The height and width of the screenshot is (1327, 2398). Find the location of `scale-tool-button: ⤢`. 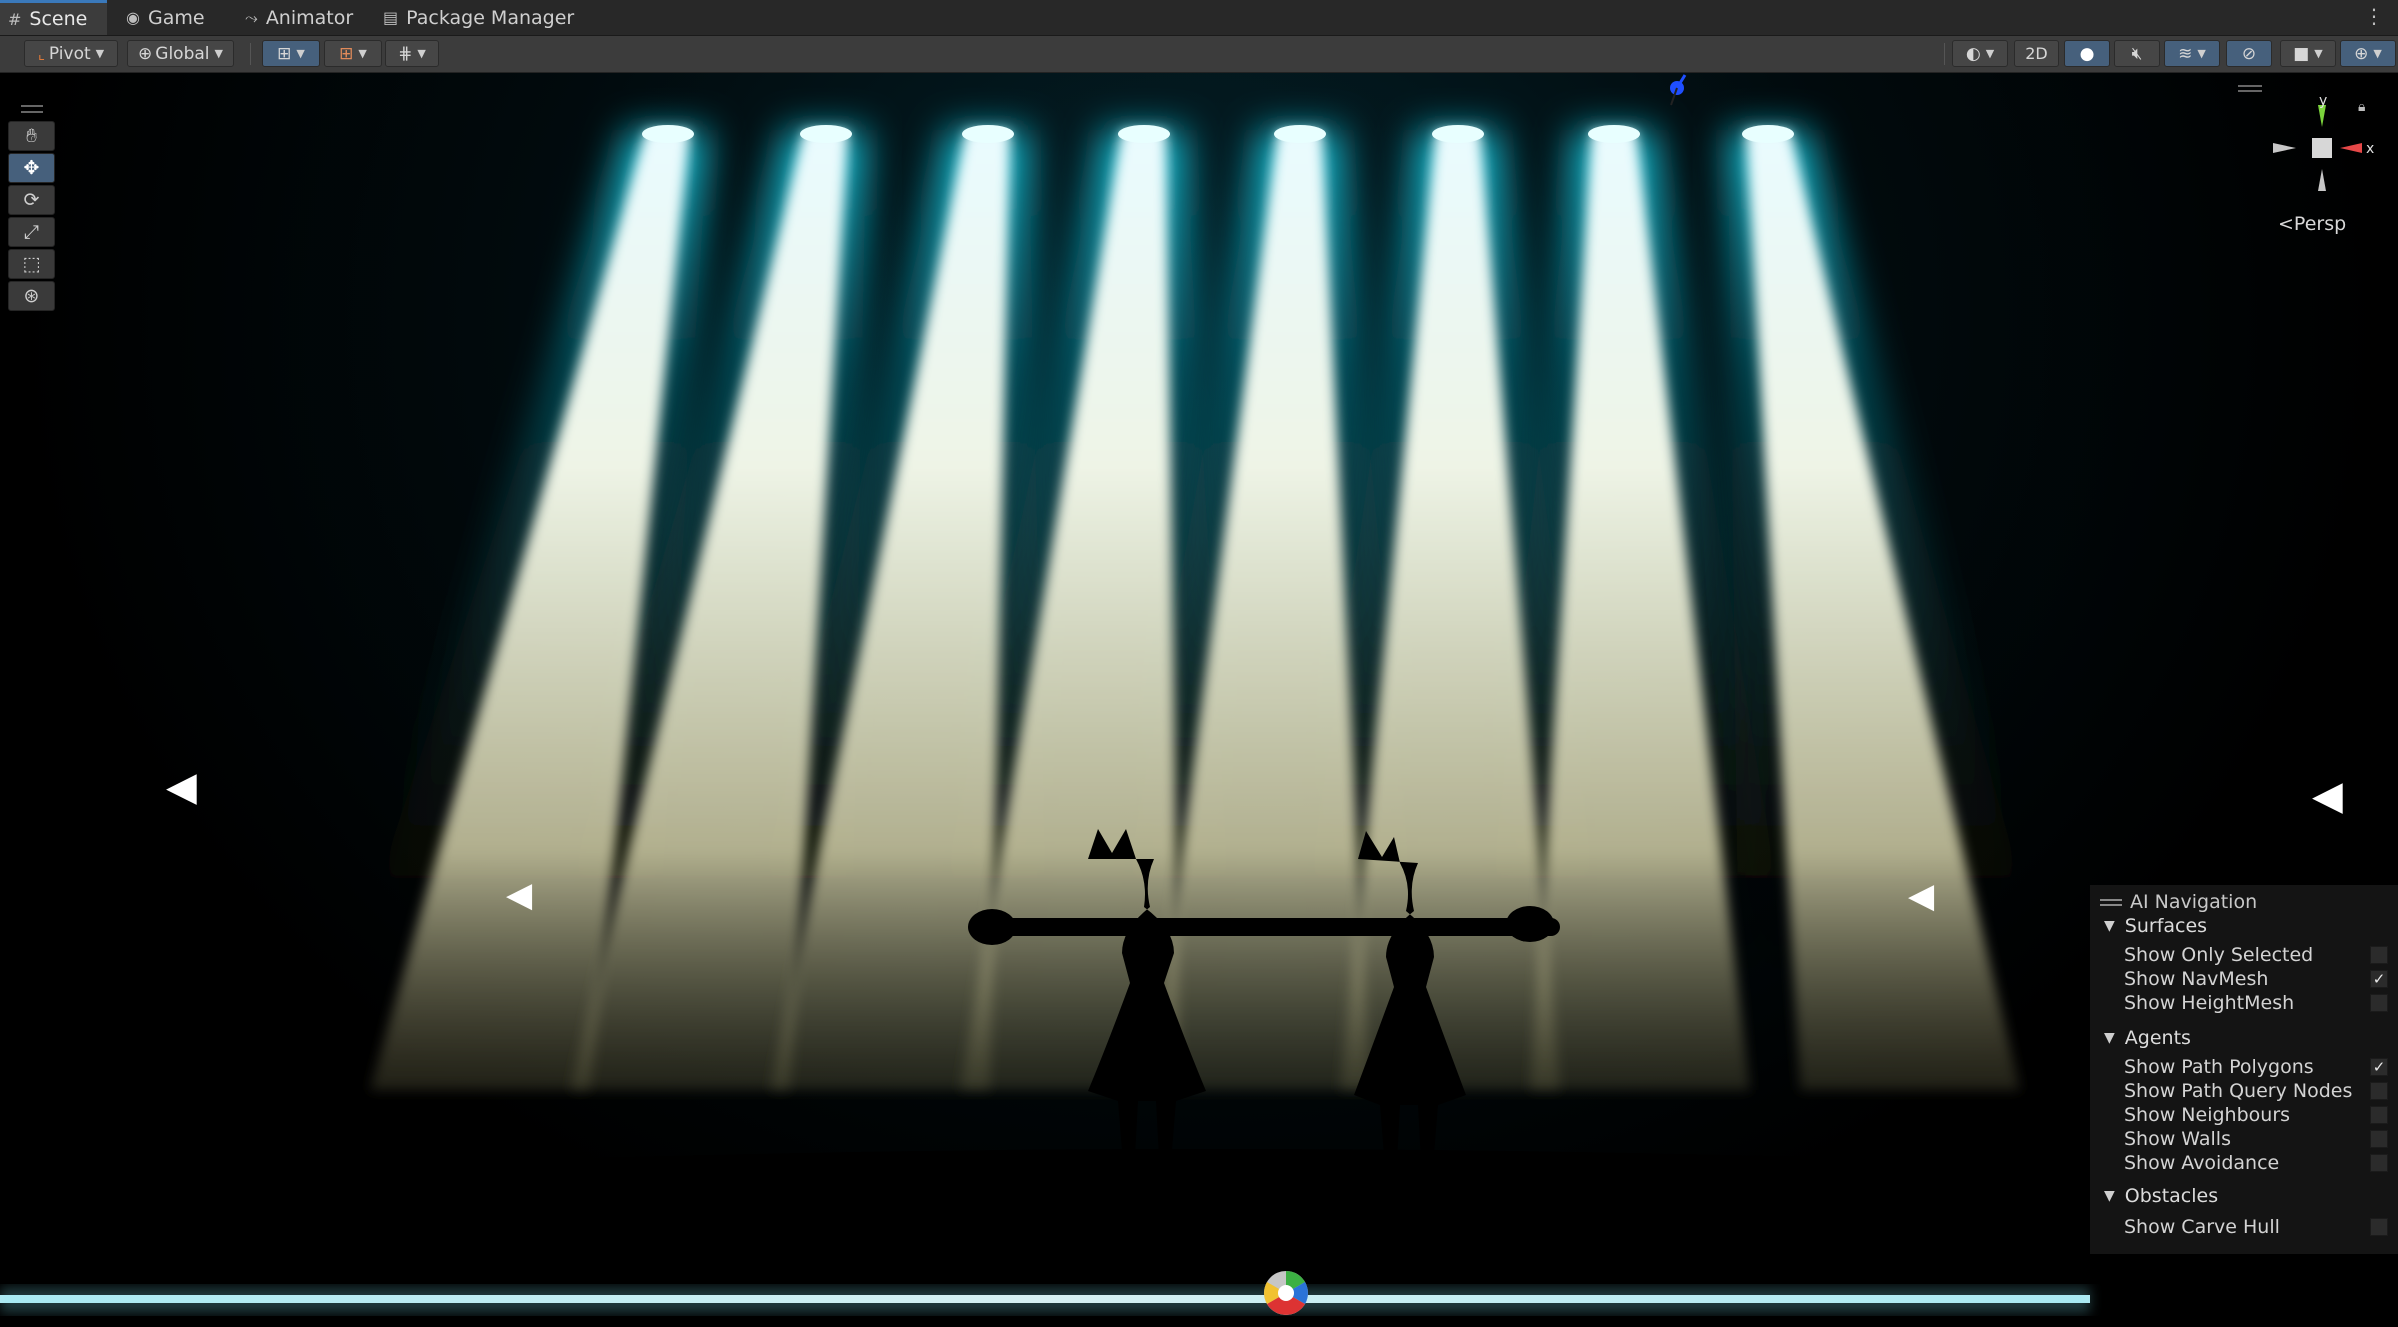

scale-tool-button: ⤢ is located at coordinates (31, 232).